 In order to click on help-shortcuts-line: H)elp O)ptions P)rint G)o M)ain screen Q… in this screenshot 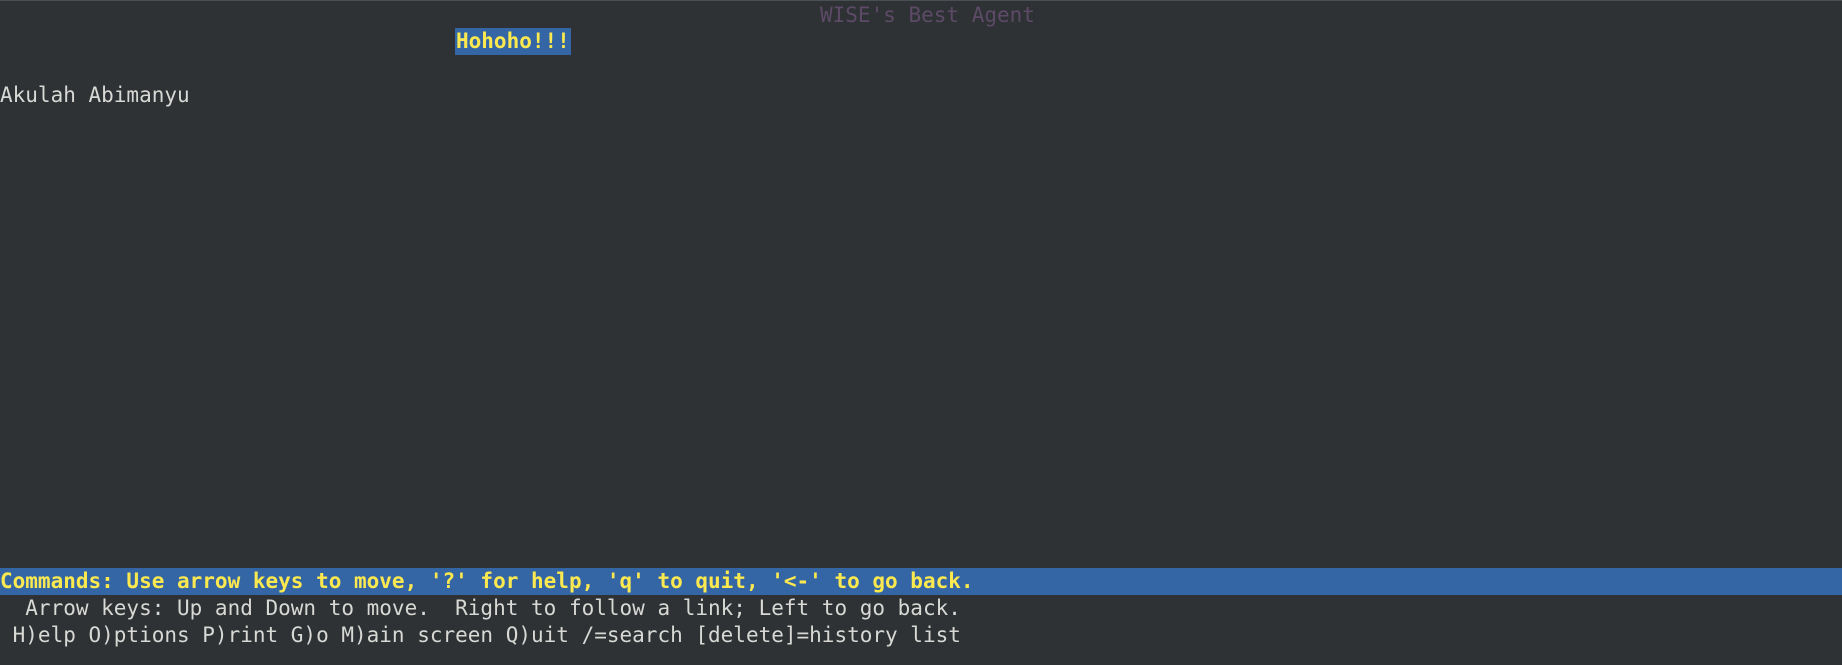, I will do `click(480, 635)`.